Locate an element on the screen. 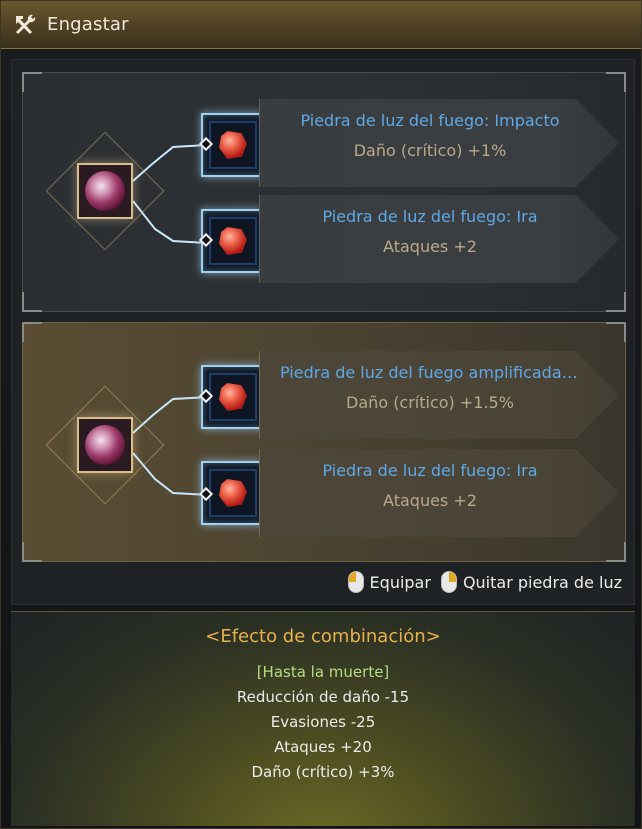 The width and height of the screenshot is (642, 829). equip-action: Equipar is located at coordinates (389, 582).